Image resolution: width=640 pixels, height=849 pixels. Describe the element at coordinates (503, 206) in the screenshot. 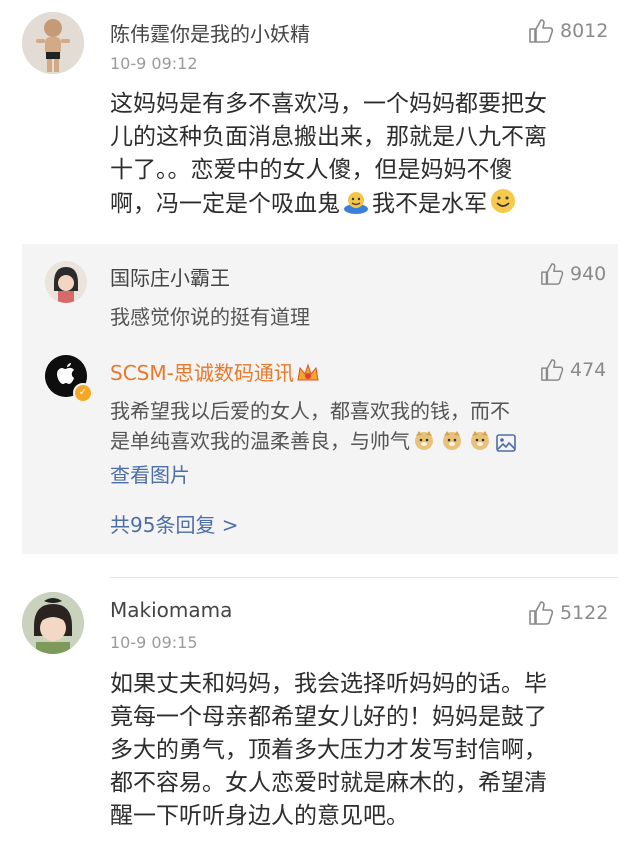

I see `smile-emoji-icon` at that location.